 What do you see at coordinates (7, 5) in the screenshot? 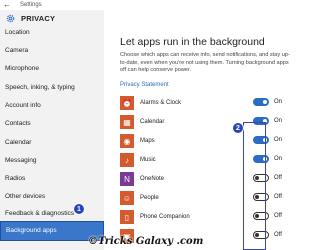
I see `back-arrow-icon: ←` at bounding box center [7, 5].